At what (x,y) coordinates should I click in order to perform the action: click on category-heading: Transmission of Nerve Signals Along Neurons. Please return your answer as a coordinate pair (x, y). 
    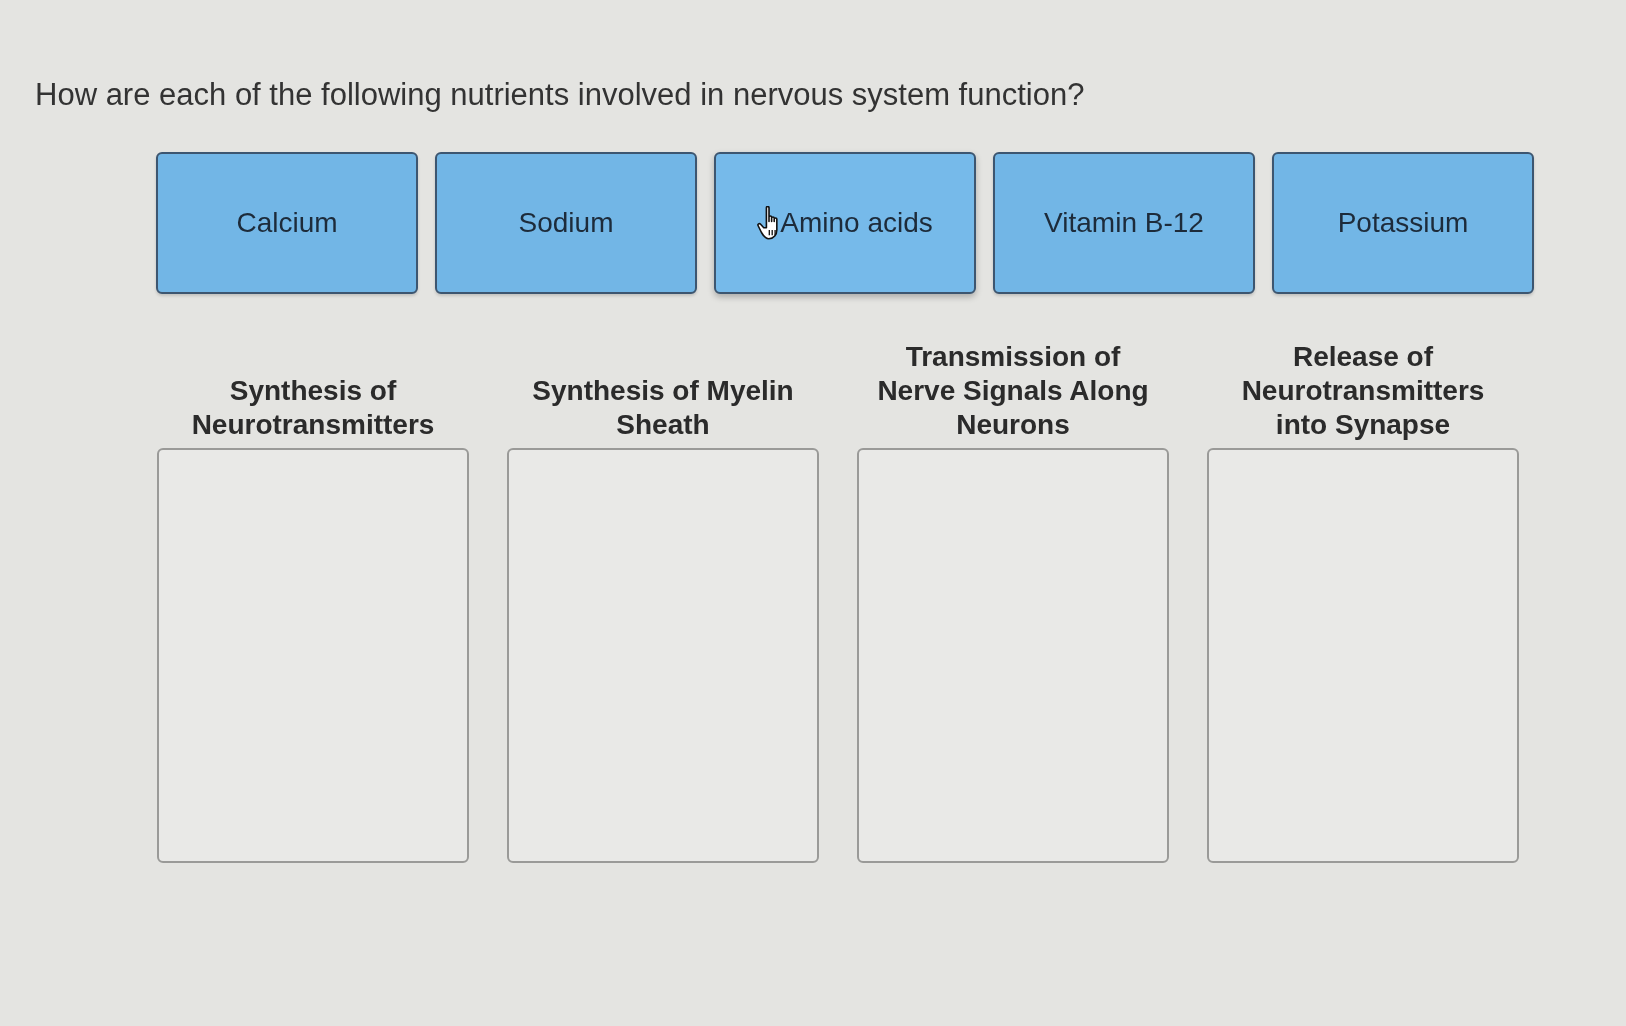
    Looking at the image, I should click on (1013, 391).